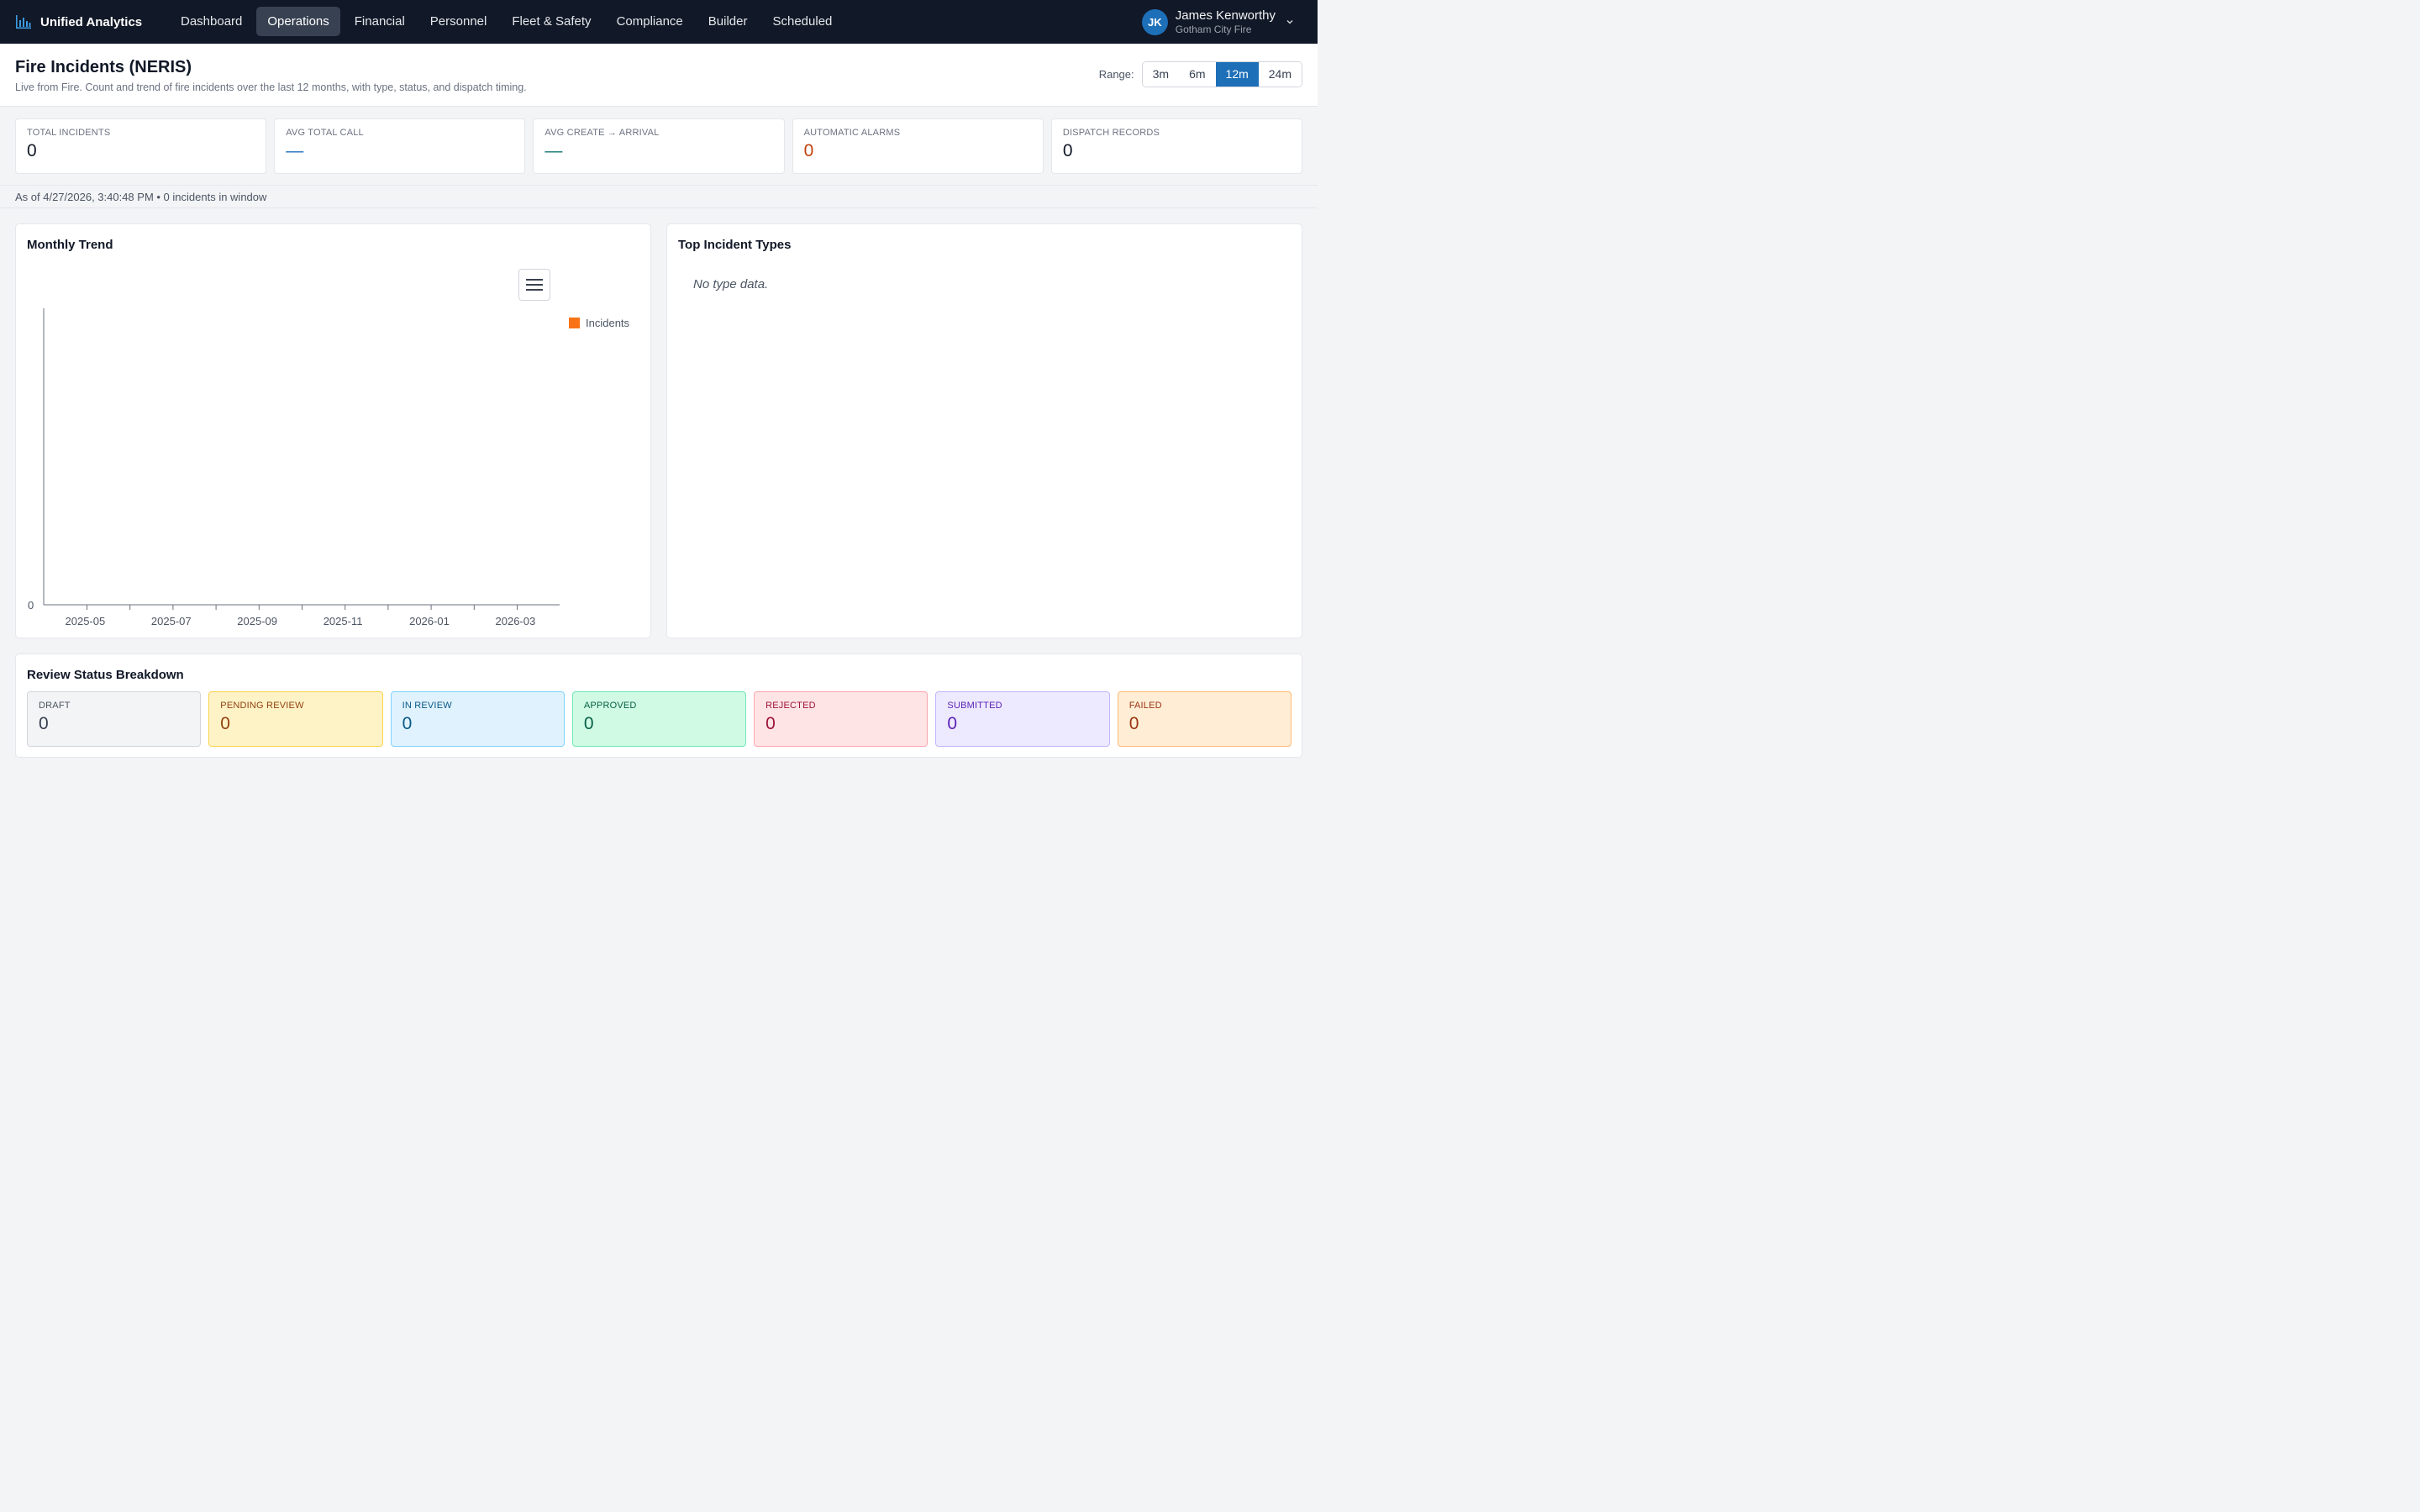 The width and height of the screenshot is (2420, 1512). Describe the element at coordinates (1280, 74) in the screenshot. I see `range-button-24m: 24m` at that location.